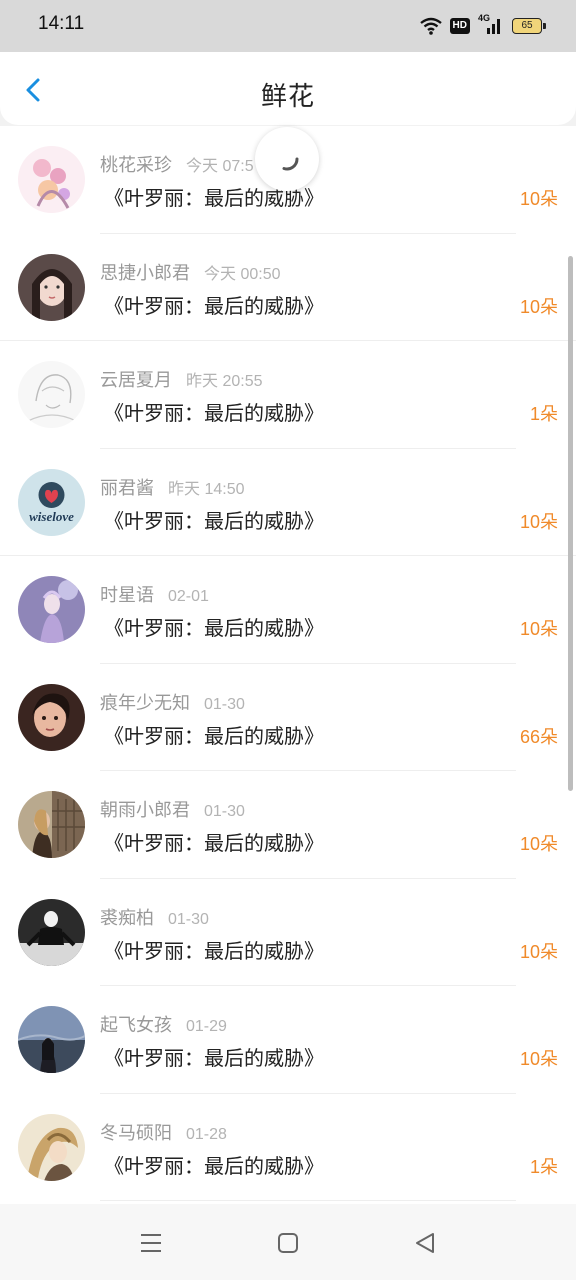 This screenshot has width=576, height=1280. I want to click on list-item: 云居夏月 昨天 20:55 《叶罗丽：最后的威胁》 1朵, so click(288, 395).